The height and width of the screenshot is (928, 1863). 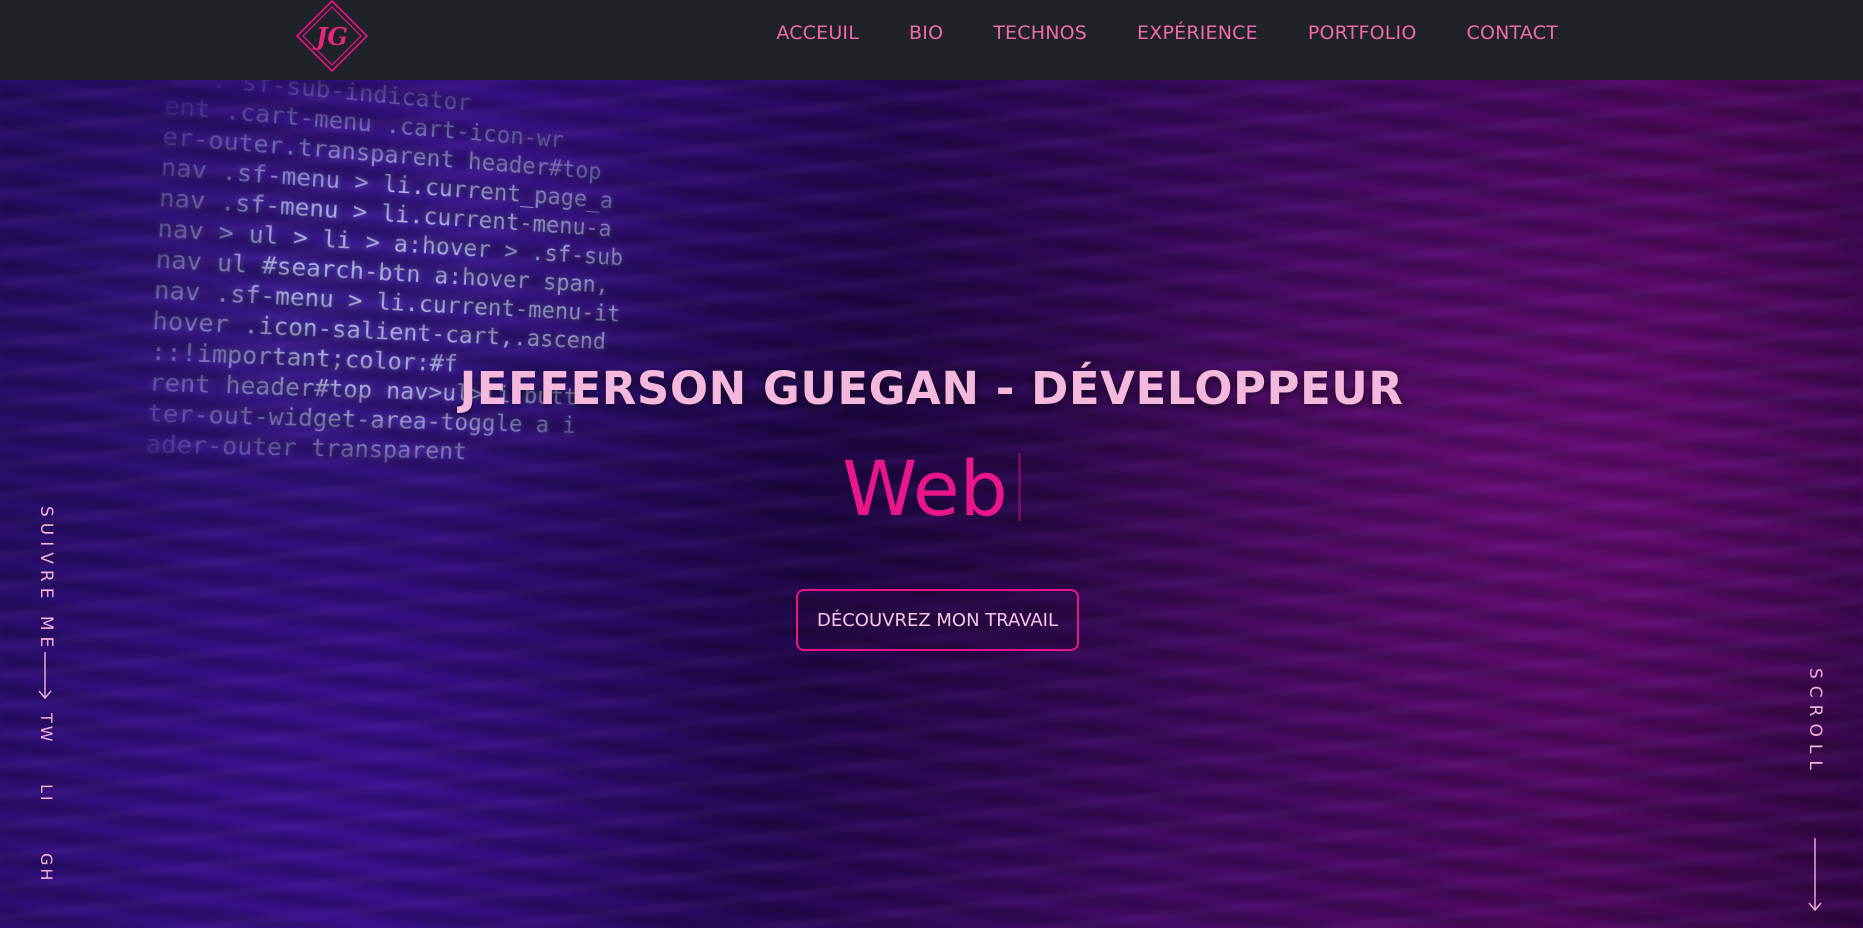 What do you see at coordinates (1362, 33) in the screenshot?
I see `nav-item-portfolio: PORTFOLIO` at bounding box center [1362, 33].